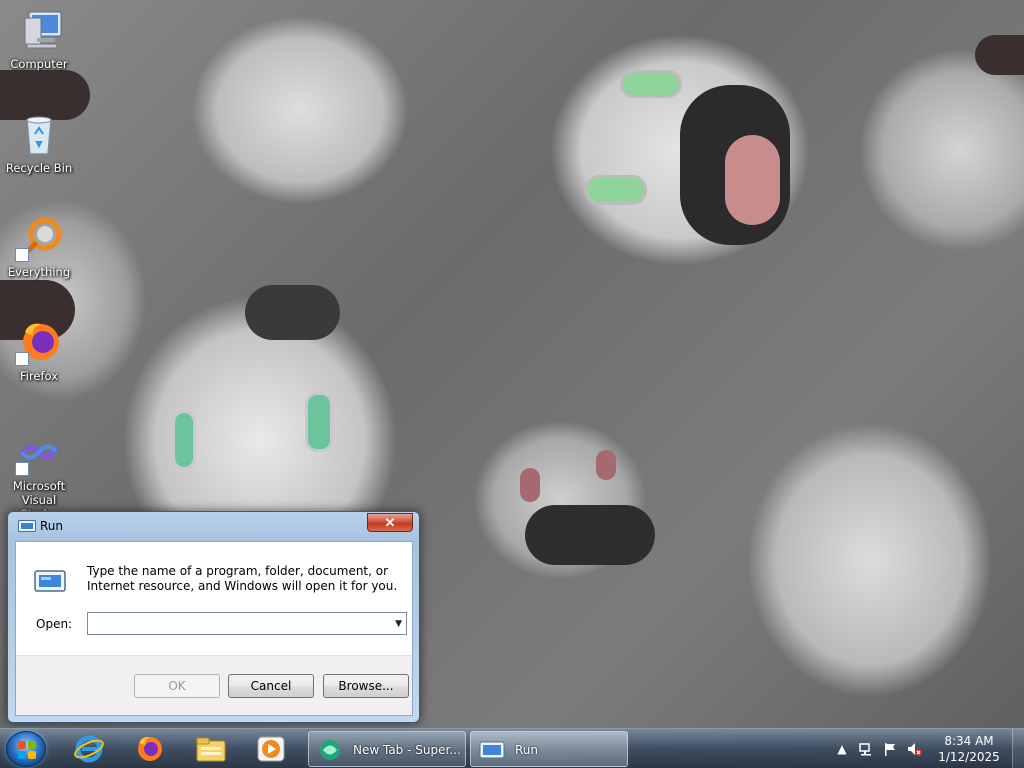  Describe the element at coordinates (929, 748) in the screenshot. I see `system-tray: ▲ 8:34 AM 1/12/2025` at that location.